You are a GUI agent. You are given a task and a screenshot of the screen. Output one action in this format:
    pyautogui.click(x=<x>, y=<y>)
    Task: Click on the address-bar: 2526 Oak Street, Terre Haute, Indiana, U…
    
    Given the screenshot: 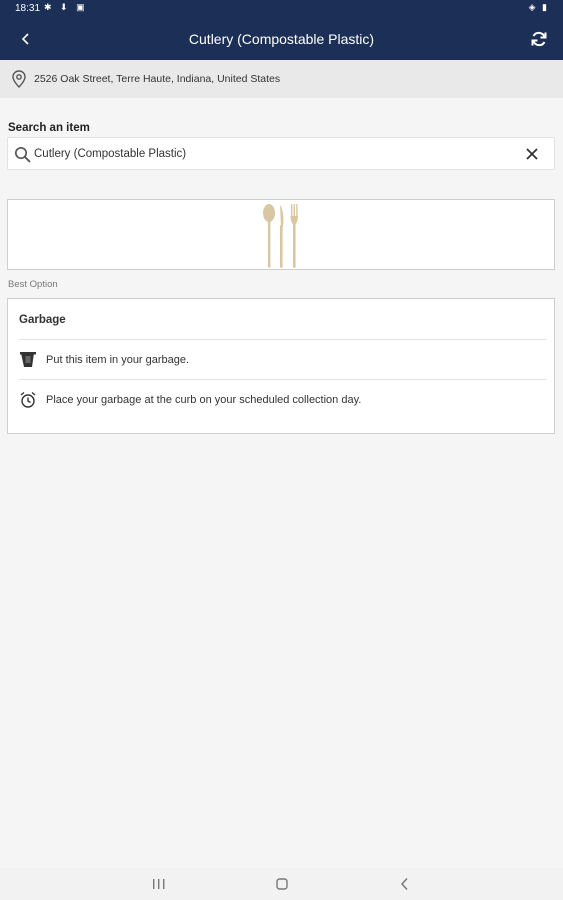 What is the action you would take?
    pyautogui.click(x=281, y=79)
    